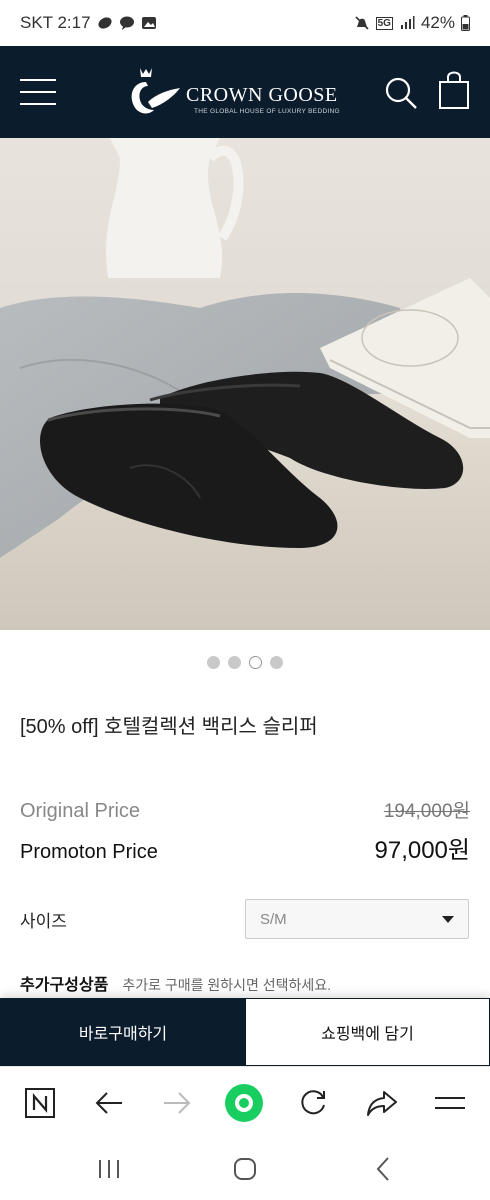 Image resolution: width=490 pixels, height=1200 pixels. I want to click on promo-price-value: 97,000원, so click(422, 850).